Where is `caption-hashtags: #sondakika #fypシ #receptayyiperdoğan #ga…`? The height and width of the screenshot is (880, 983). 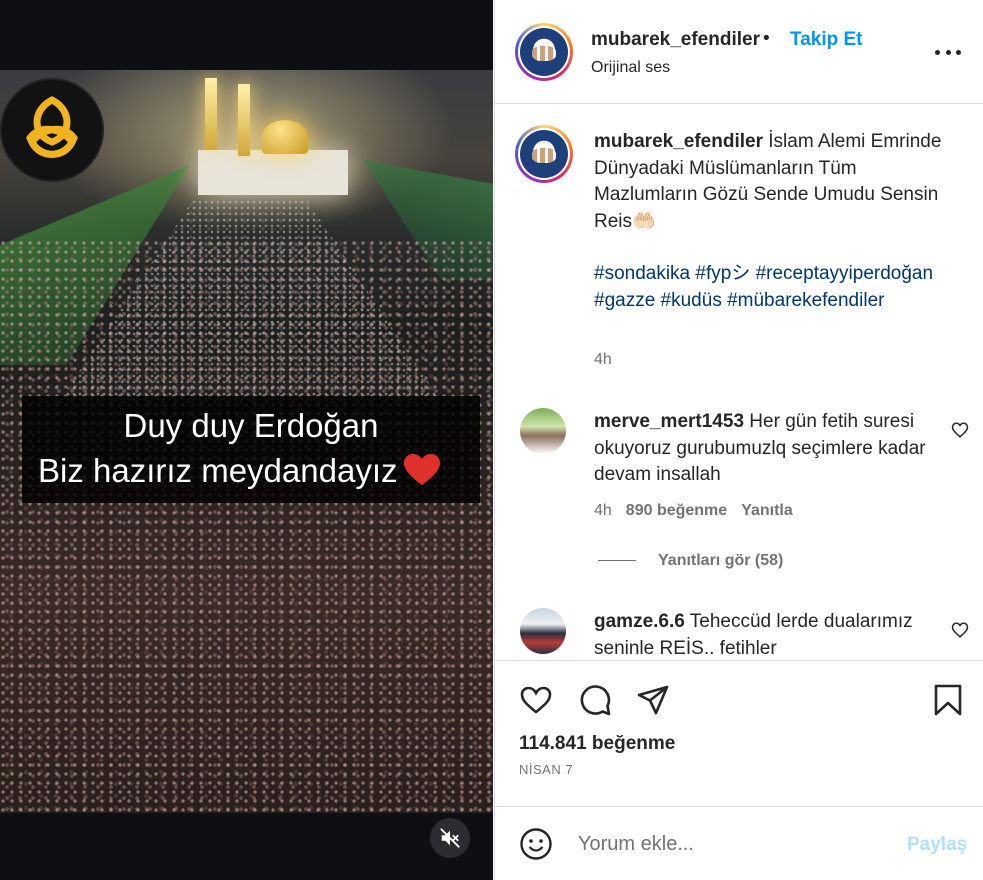
caption-hashtags: #sondakika #fypシ #receptayyiperdoğan #ga… is located at coordinates (774, 287).